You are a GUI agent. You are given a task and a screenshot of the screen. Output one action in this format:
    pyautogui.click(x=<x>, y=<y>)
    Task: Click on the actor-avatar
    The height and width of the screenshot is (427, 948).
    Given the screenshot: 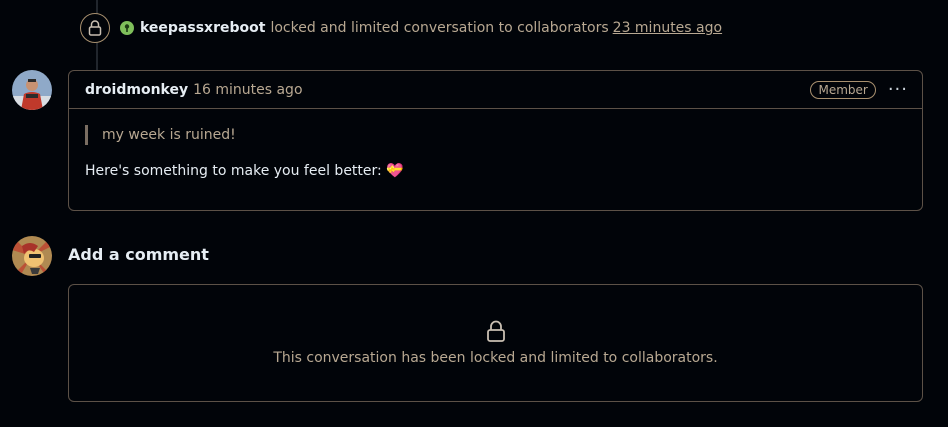 What is the action you would take?
    pyautogui.click(x=127, y=28)
    